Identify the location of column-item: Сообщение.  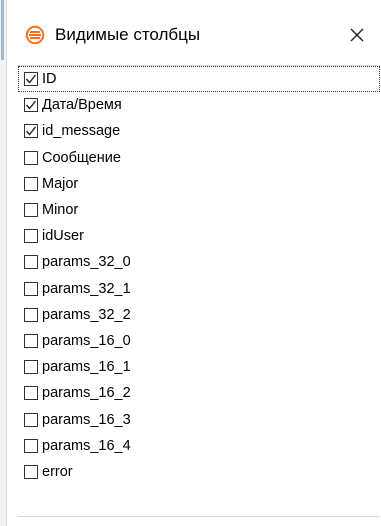
(199, 158).